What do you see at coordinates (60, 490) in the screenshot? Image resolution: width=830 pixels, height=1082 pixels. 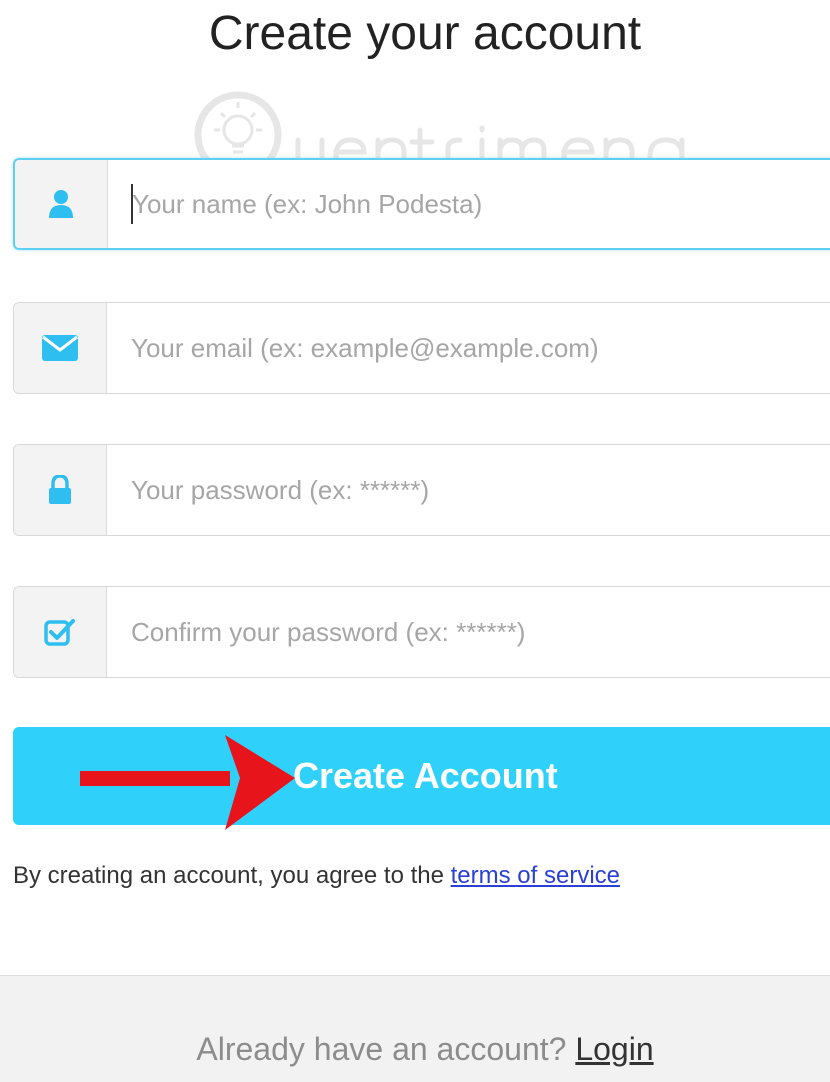 I see `lock-icon` at bounding box center [60, 490].